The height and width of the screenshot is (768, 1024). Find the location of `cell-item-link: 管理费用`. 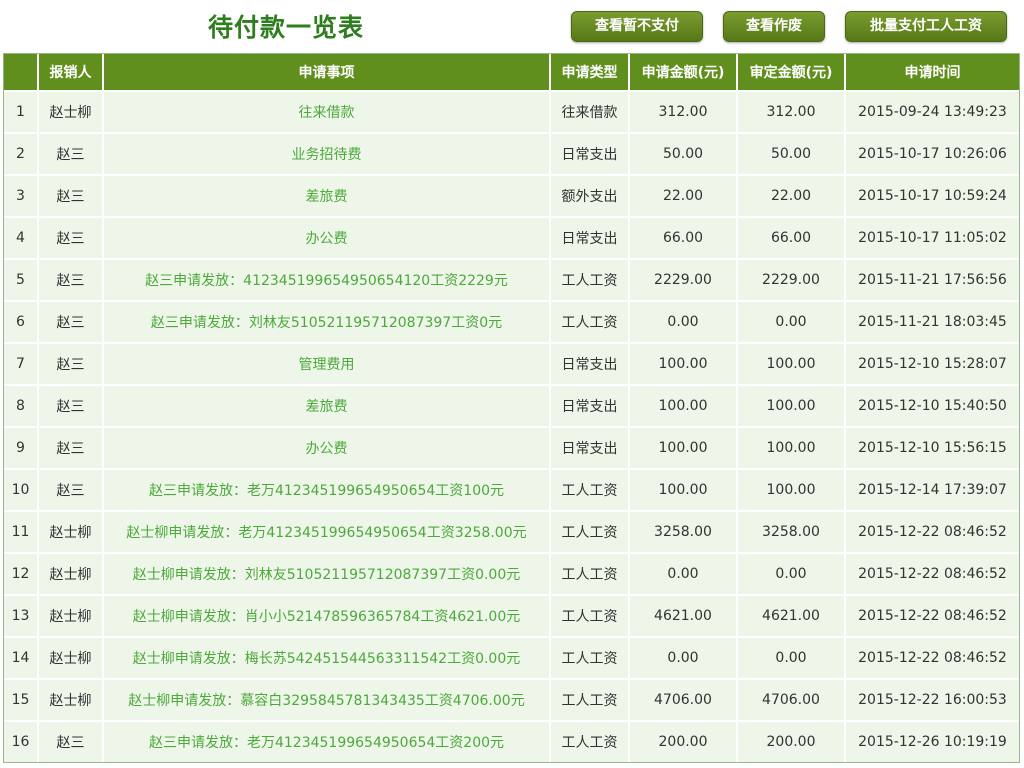

cell-item-link: 管理费用 is located at coordinates (327, 363).